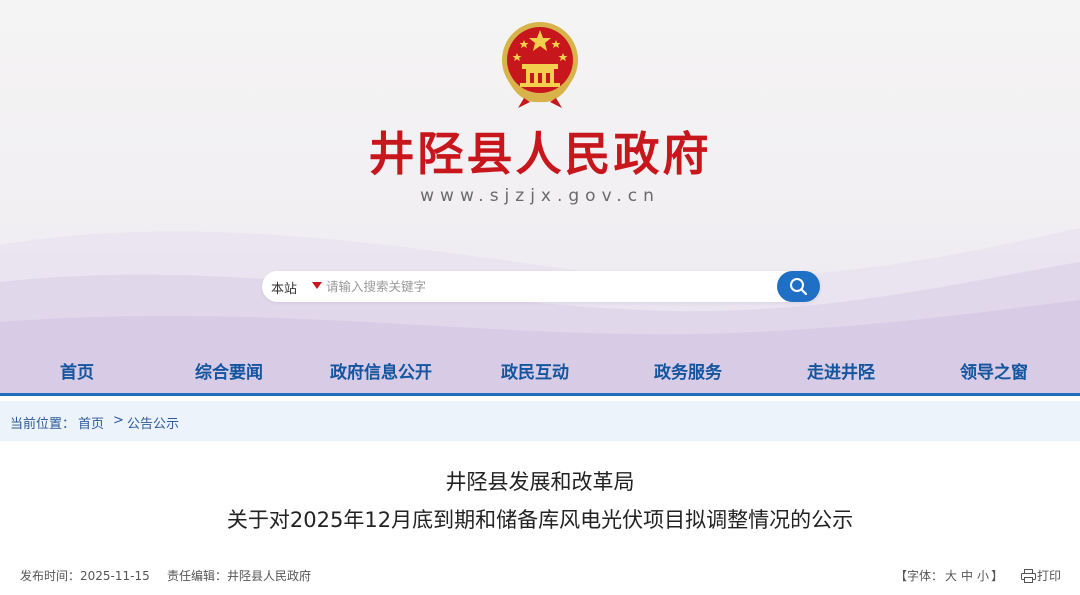  I want to click on search-bar: 本站, so click(541, 286).